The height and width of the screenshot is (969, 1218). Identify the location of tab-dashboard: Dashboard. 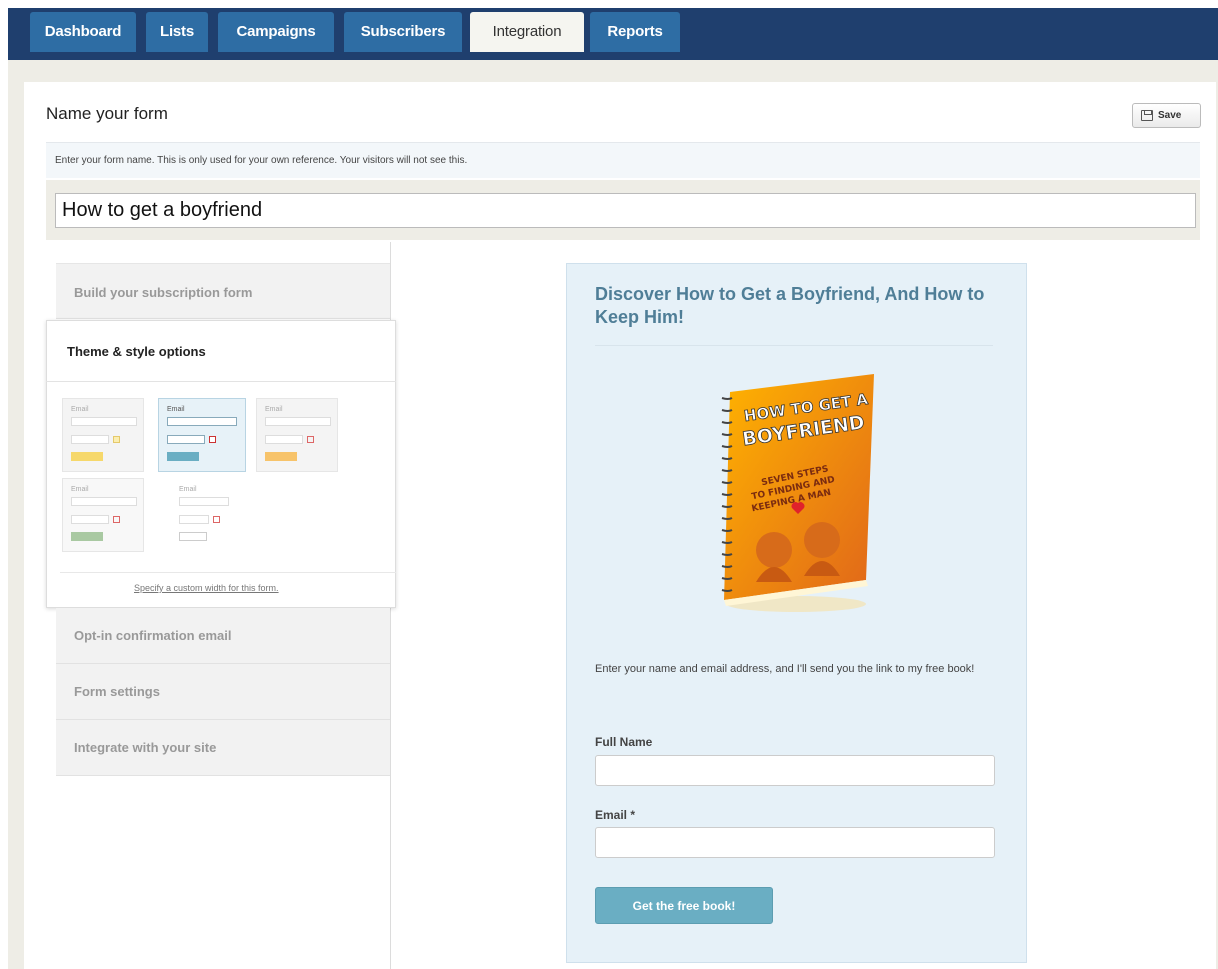
(83, 32).